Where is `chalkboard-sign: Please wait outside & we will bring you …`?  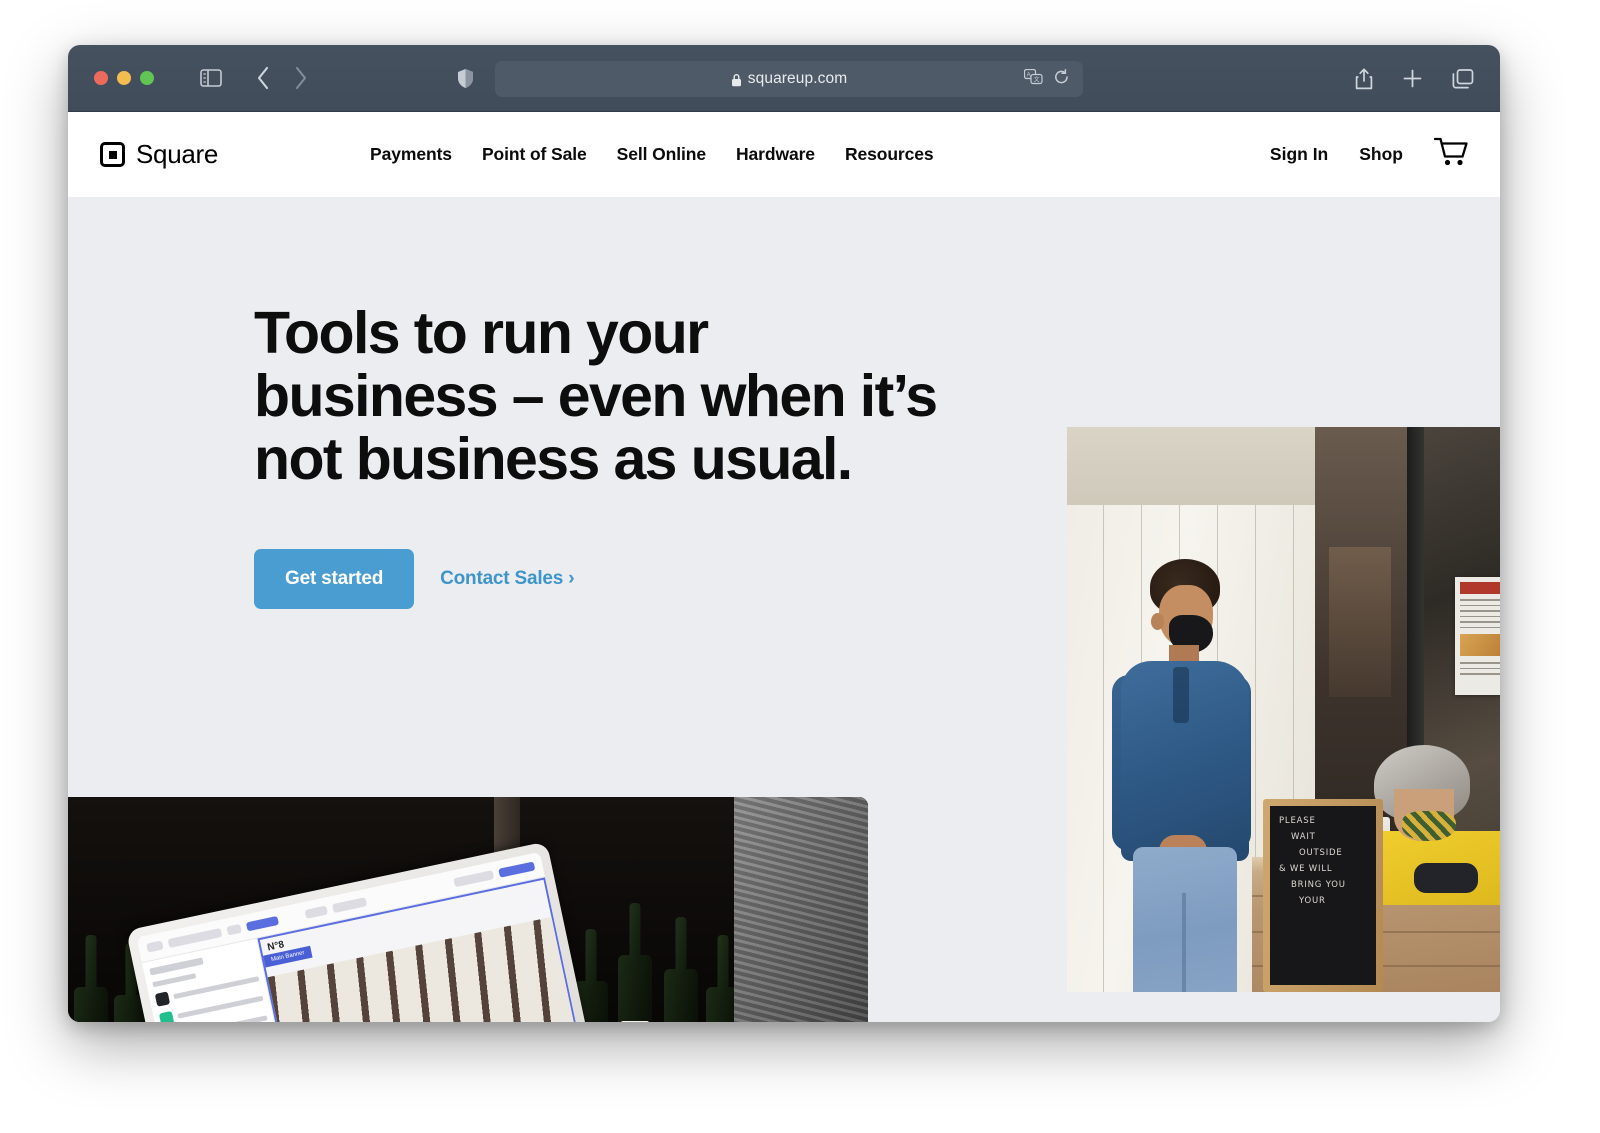
chalkboard-sign: Please wait outside & we will bring you … is located at coordinates (1323, 895).